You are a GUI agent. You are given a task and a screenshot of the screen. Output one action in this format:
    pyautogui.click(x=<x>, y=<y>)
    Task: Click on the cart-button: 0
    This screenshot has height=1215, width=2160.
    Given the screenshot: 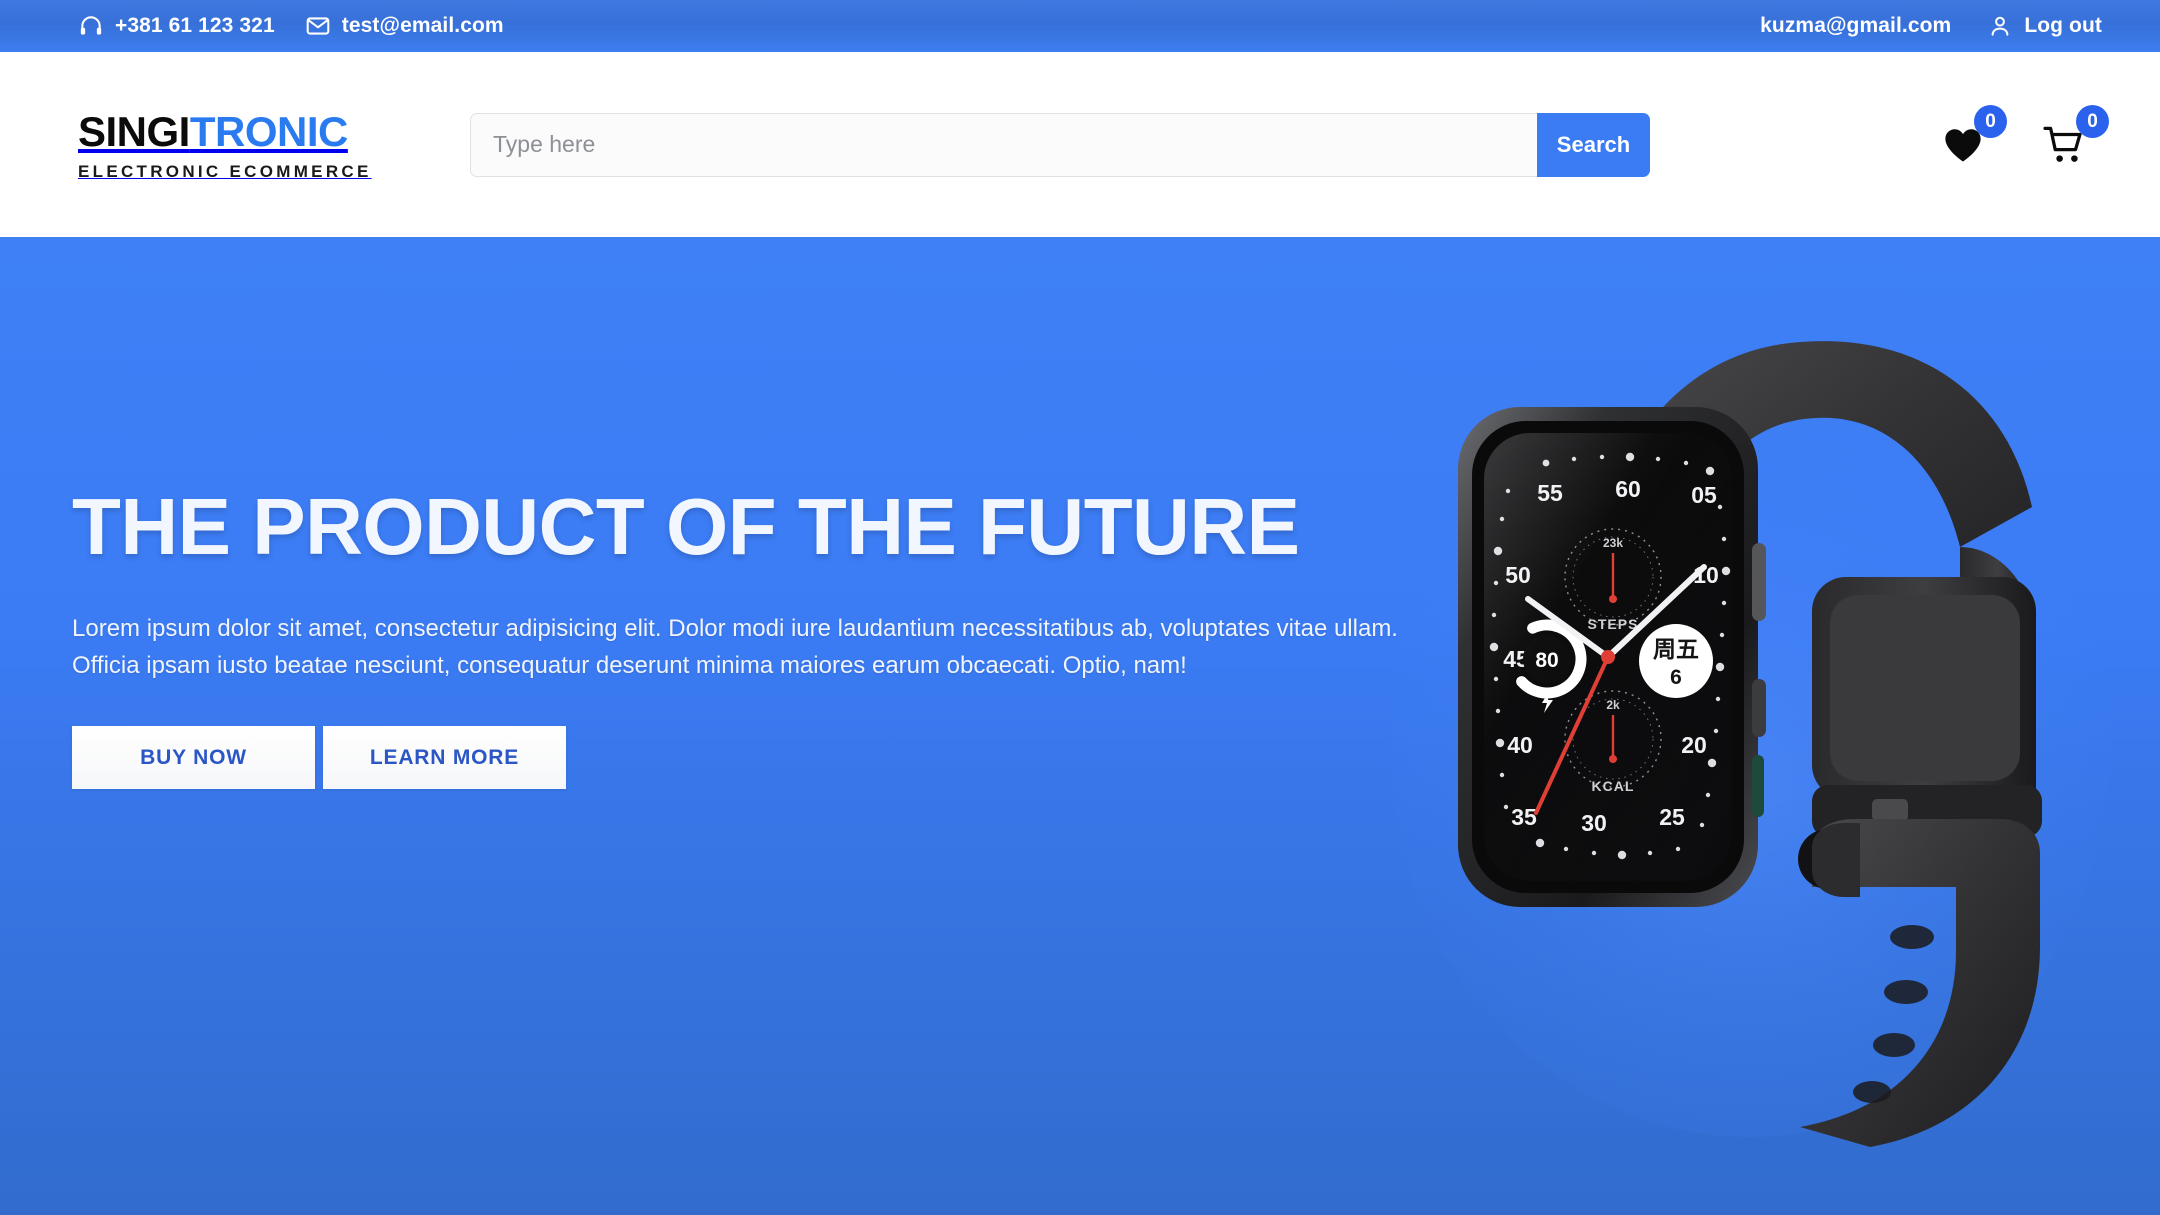 What is the action you would take?
    pyautogui.click(x=2075, y=136)
    